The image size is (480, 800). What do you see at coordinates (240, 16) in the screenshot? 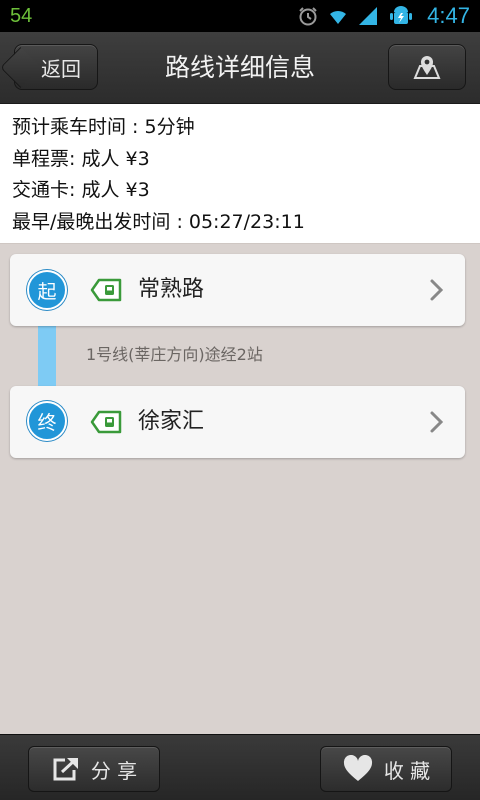
I see `status-bar: 54 4:47` at bounding box center [240, 16].